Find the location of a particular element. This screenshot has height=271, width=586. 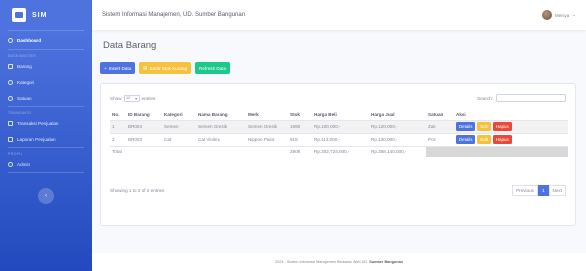

sidebar-item-label: Laporan Penjualan is located at coordinates (36, 139).